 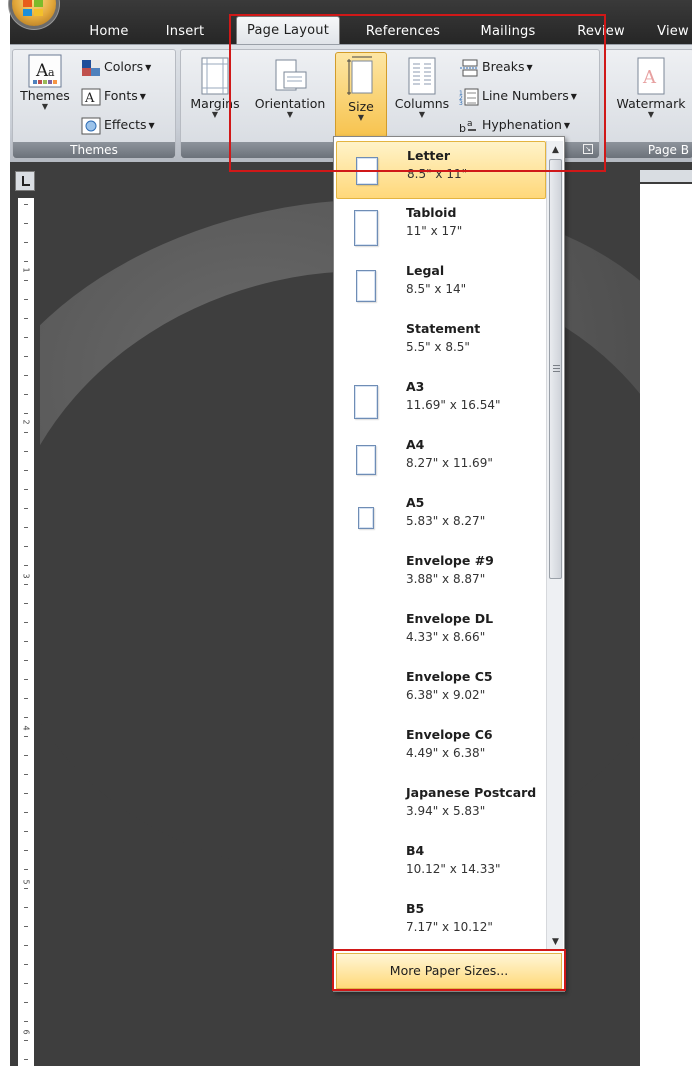 What do you see at coordinates (403, 31) in the screenshot?
I see `tab-references: References` at bounding box center [403, 31].